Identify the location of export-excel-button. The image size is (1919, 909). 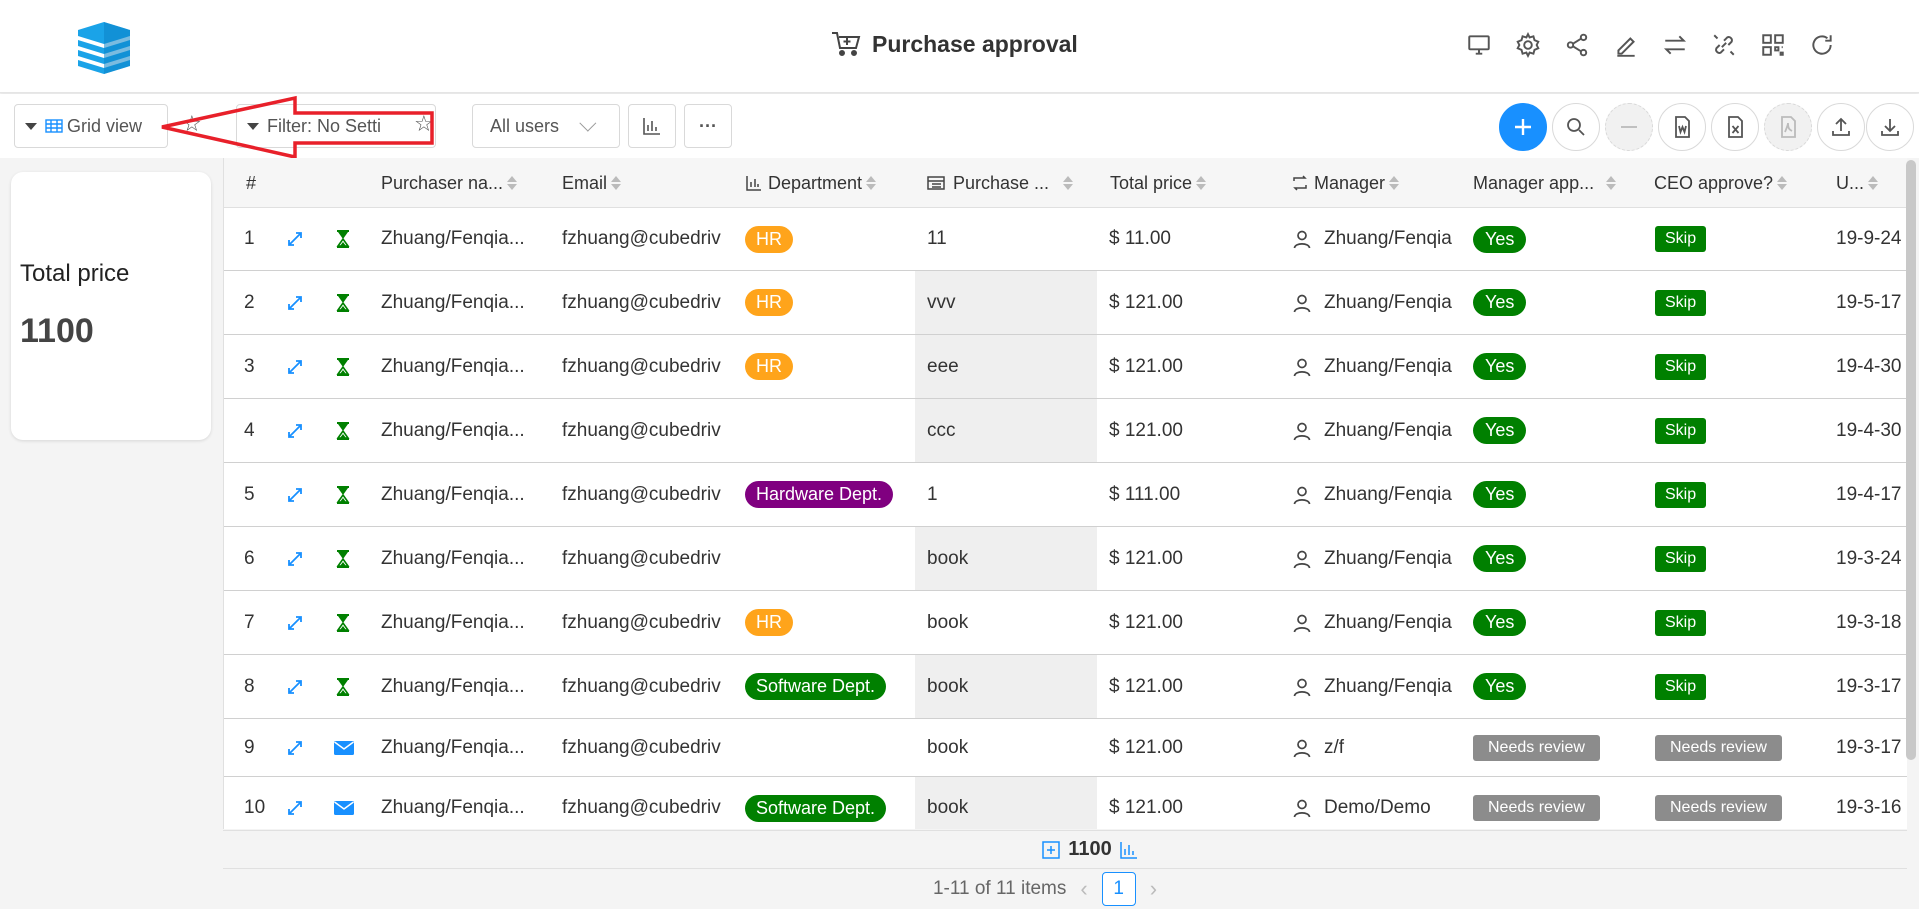
(1735, 127).